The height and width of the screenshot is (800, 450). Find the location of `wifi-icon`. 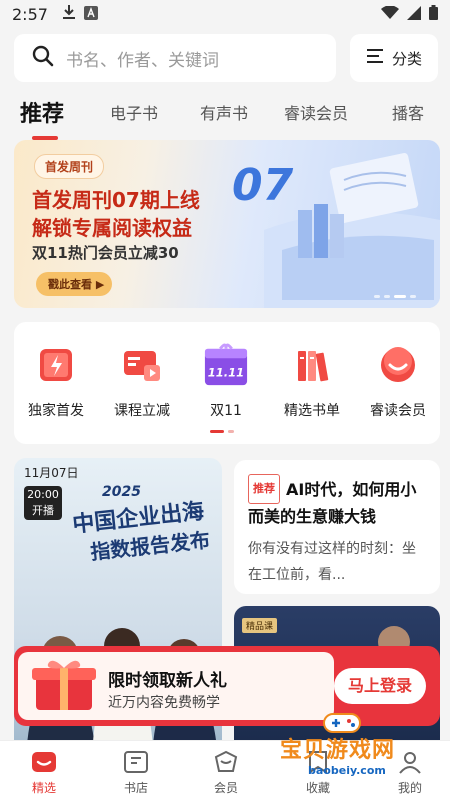

wifi-icon is located at coordinates (390, 14).